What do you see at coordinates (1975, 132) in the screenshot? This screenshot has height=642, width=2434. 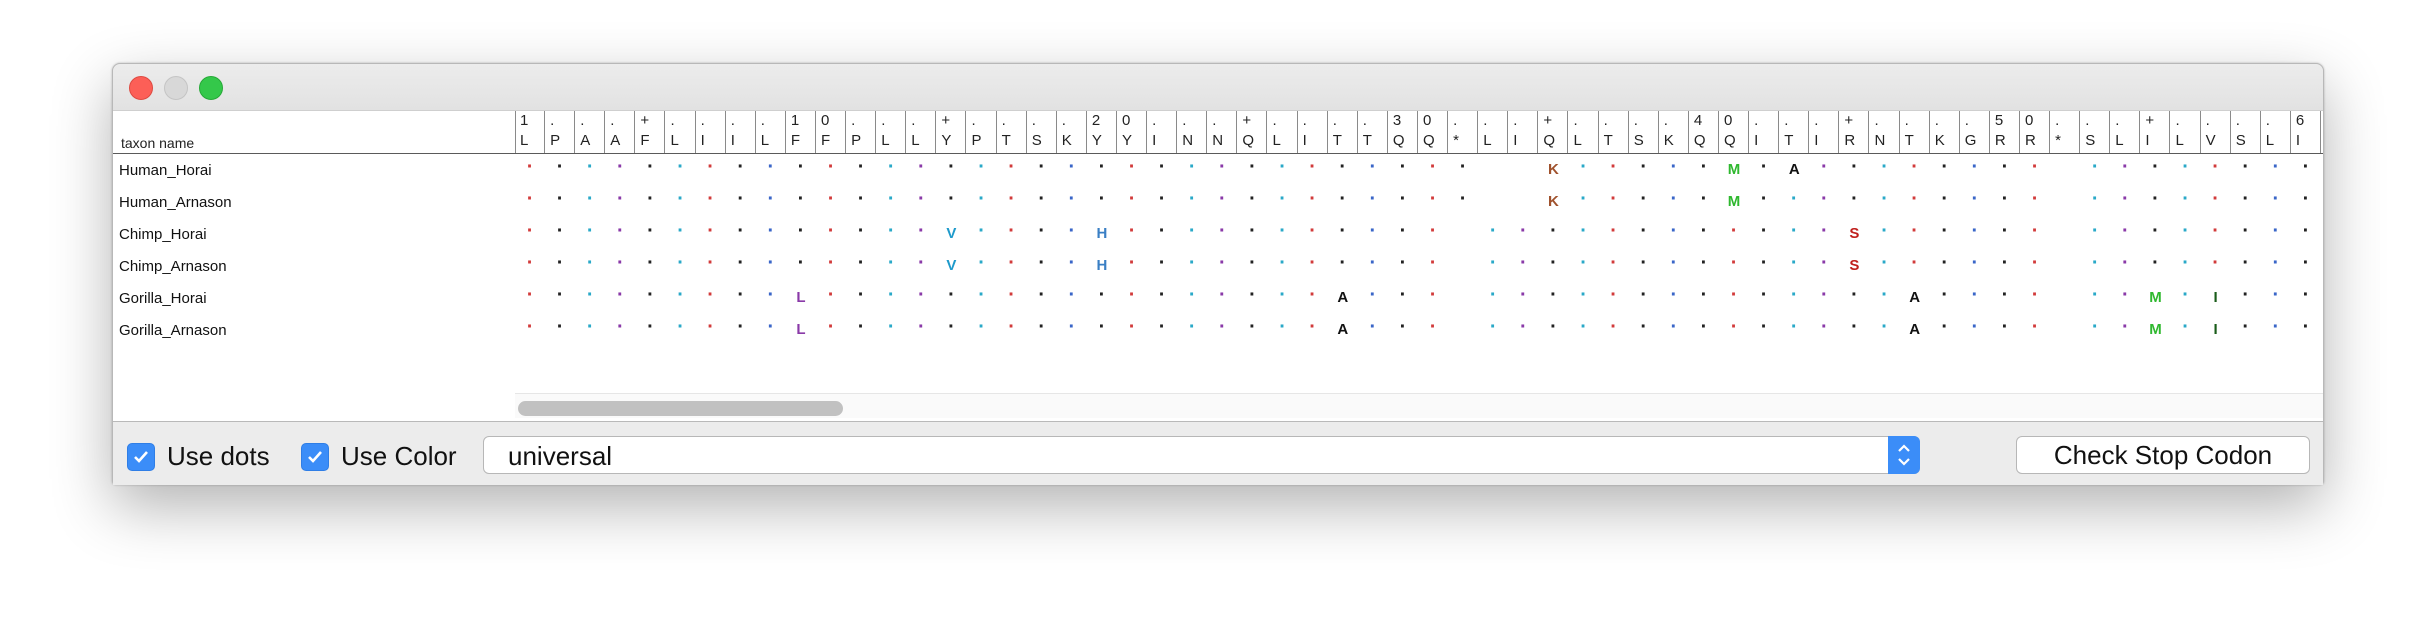 I see `header-column: .G` at bounding box center [1975, 132].